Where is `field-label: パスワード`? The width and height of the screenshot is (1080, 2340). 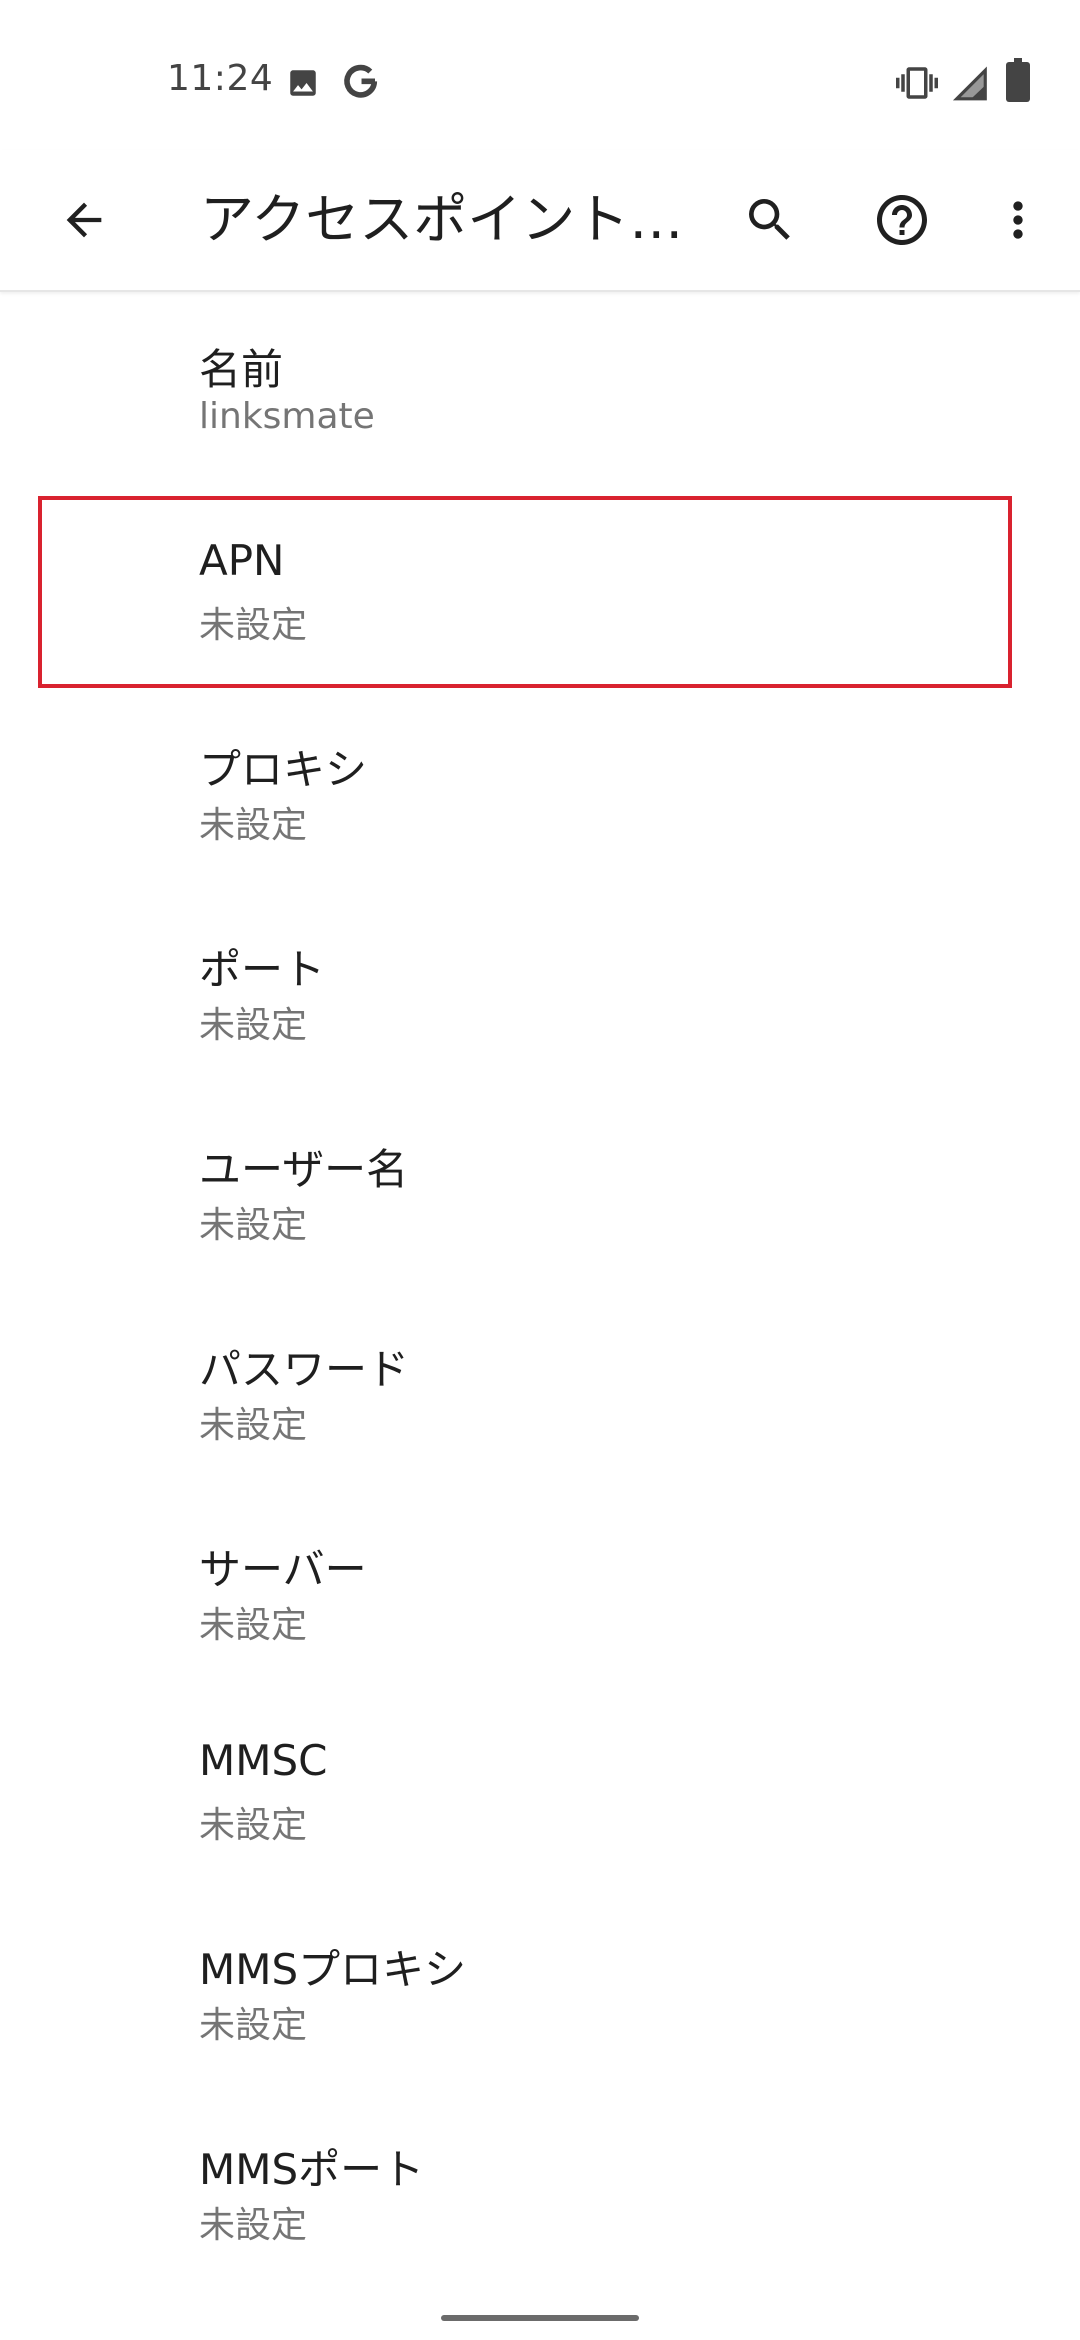
field-label: パスワード is located at coordinates (304, 1369).